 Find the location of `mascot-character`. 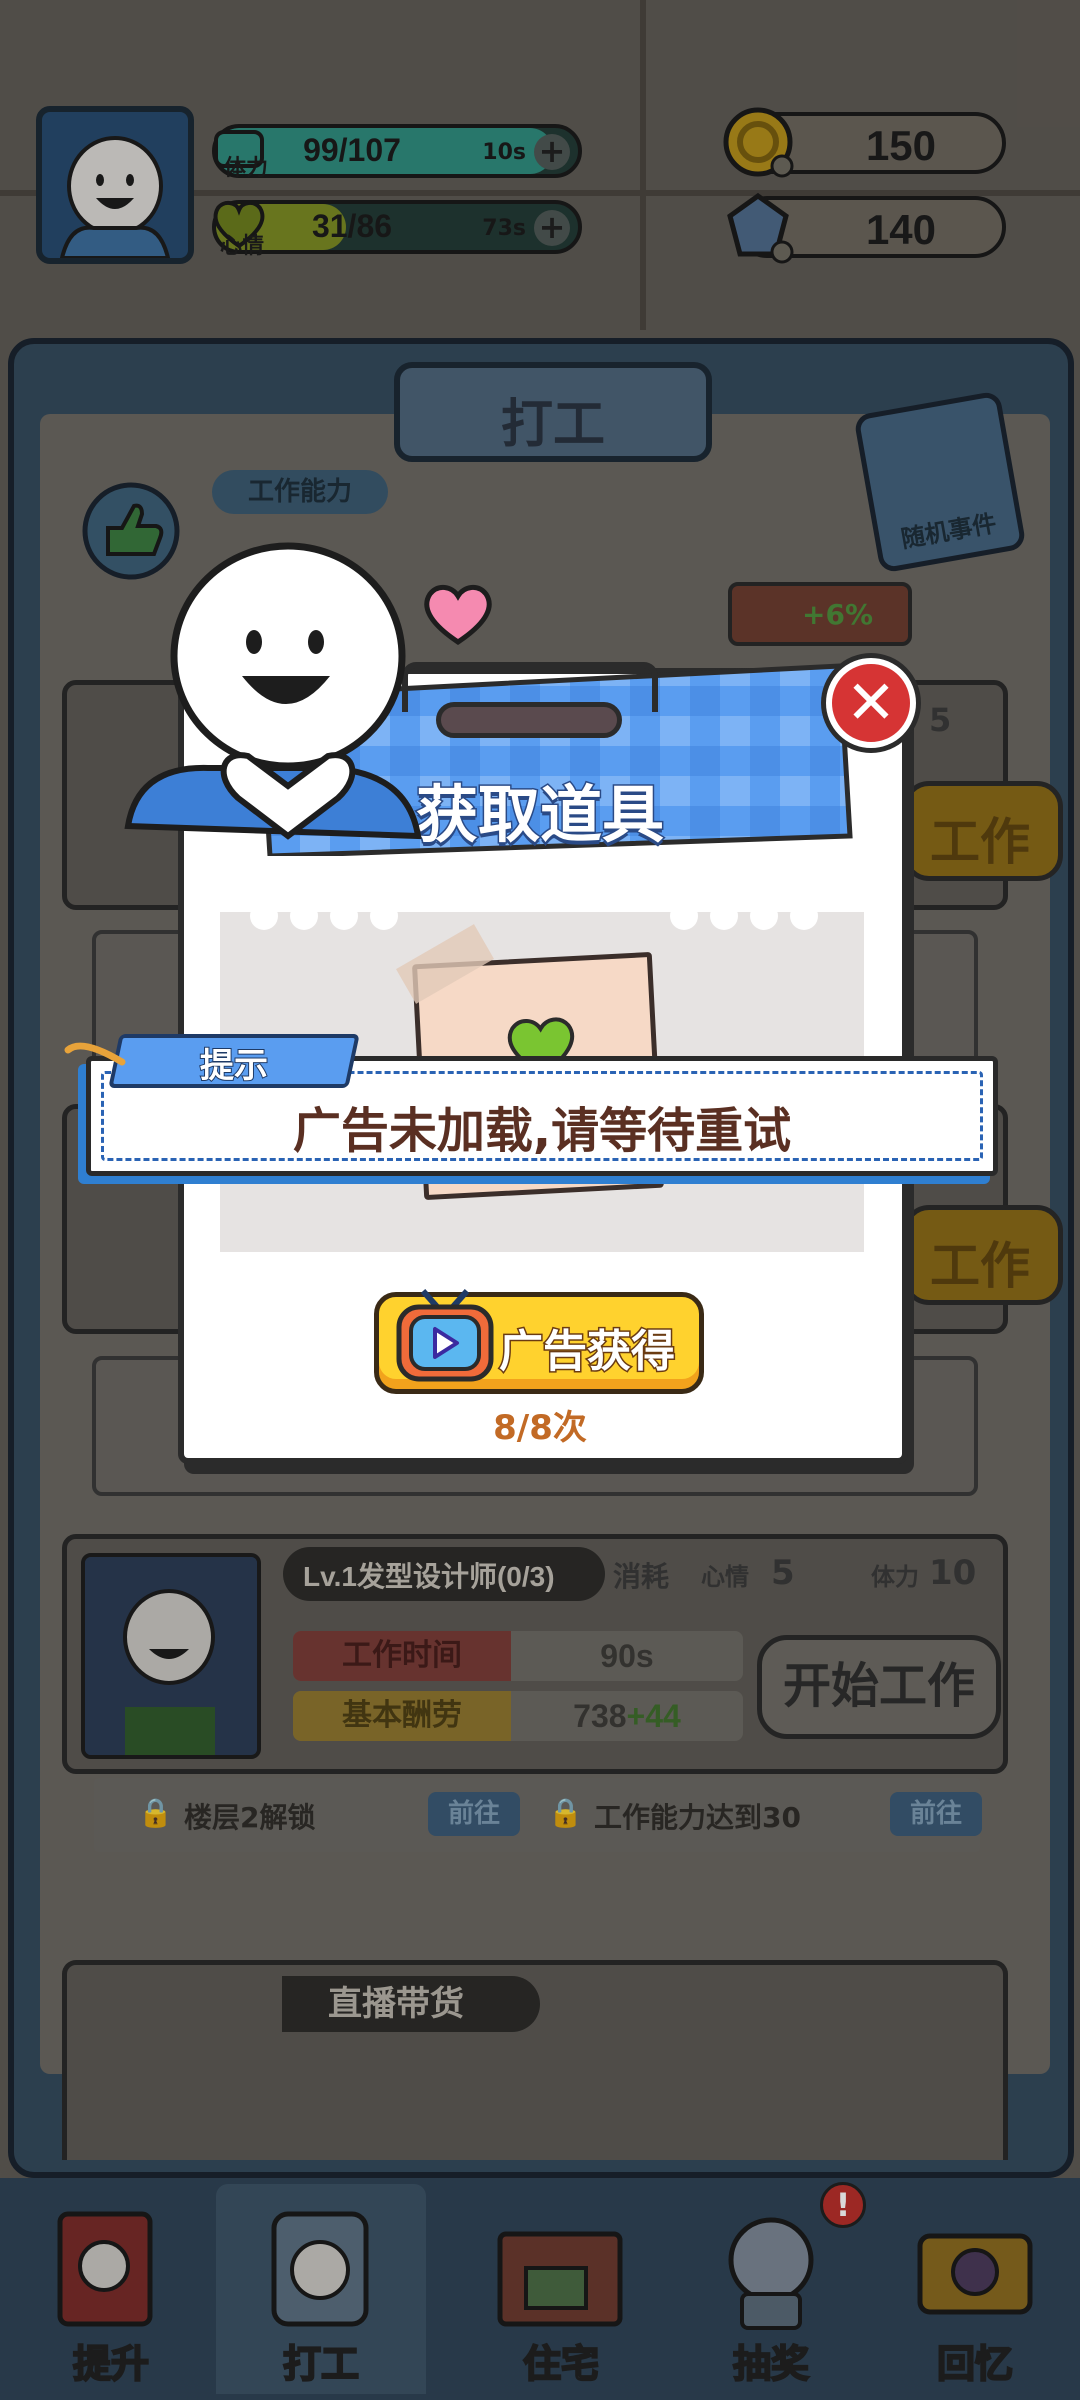

mascot-character is located at coordinates (273, 691).